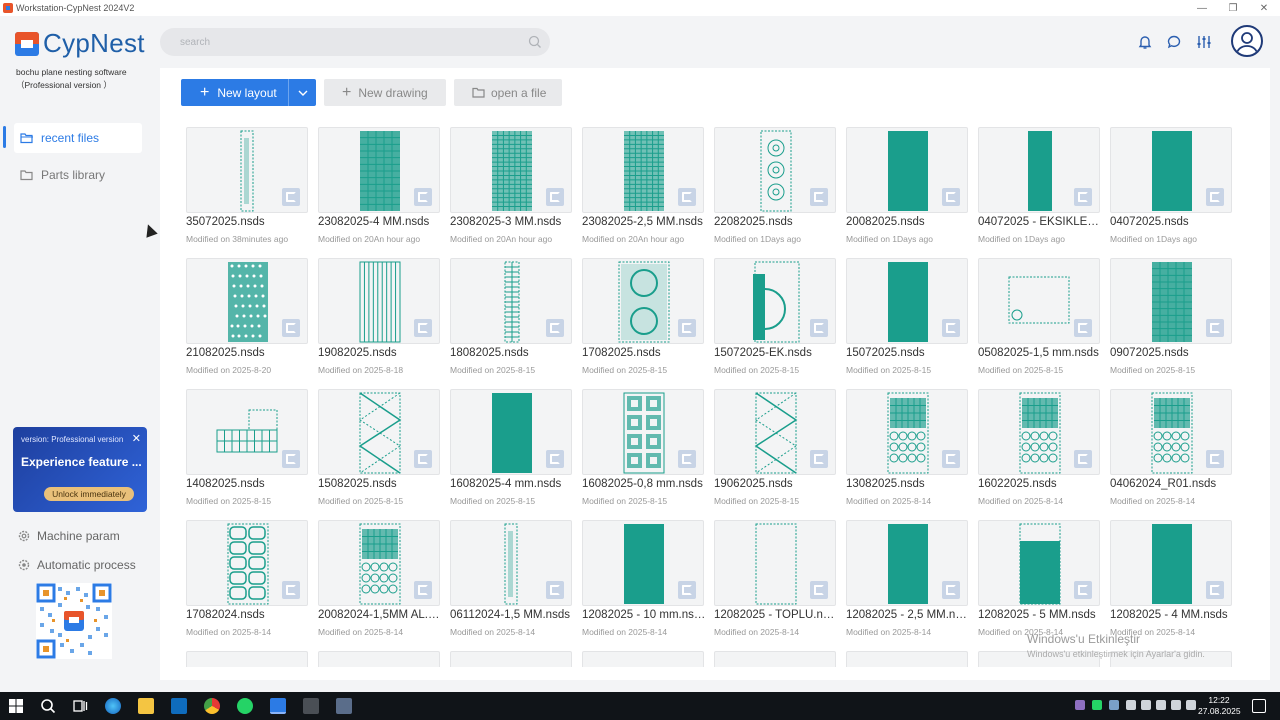  I want to click on file-name: 15072025.nsds, so click(908, 353).